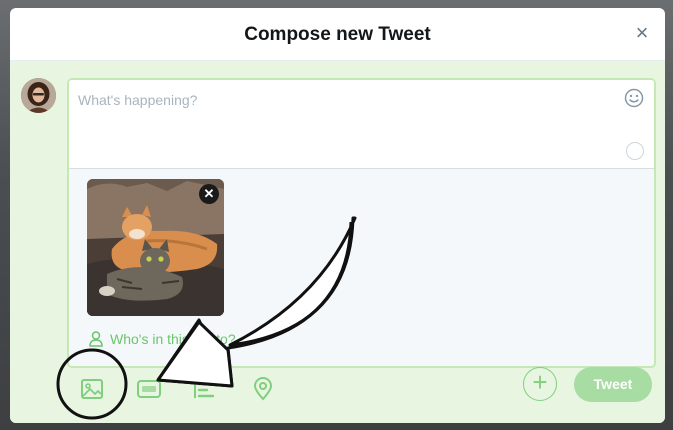  I want to click on add-tweet-button: +, so click(540, 384).